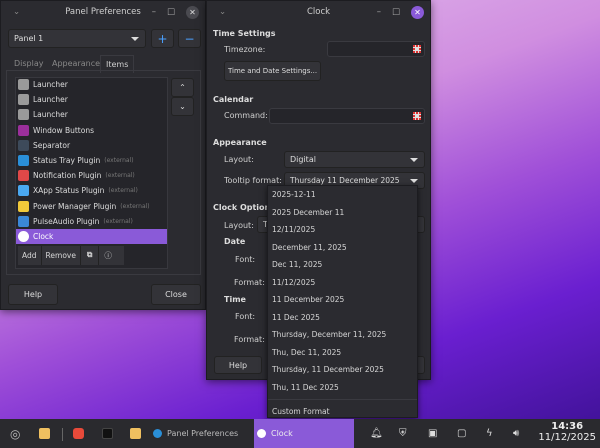  I want to click on list-item: Status Tray Plugin (external), so click(91, 160).